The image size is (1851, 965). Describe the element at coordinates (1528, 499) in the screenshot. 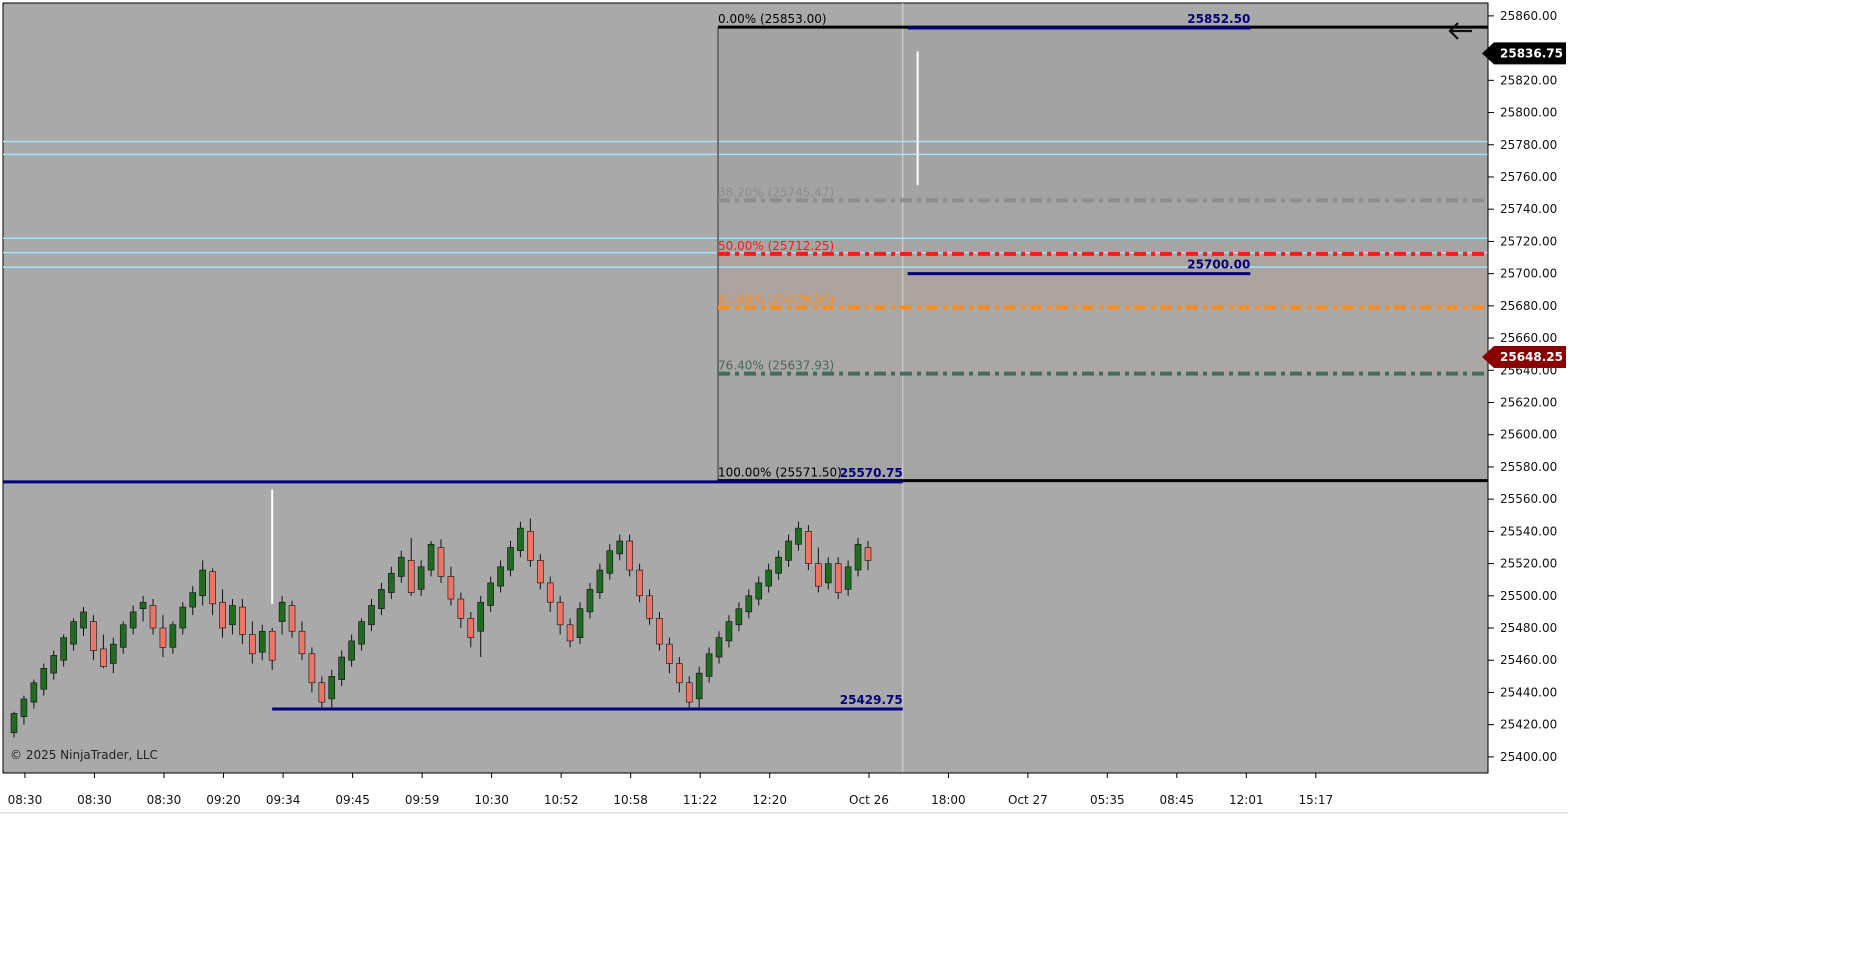

I see `y-tick-label-8: 25560.00` at that location.